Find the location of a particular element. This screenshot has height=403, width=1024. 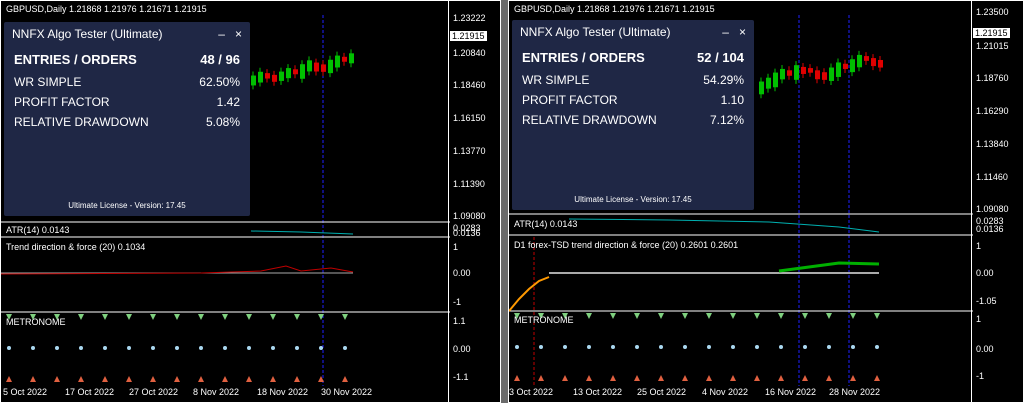

stat-row-wr: WR SIMPLE 54.29% is located at coordinates (633, 80).